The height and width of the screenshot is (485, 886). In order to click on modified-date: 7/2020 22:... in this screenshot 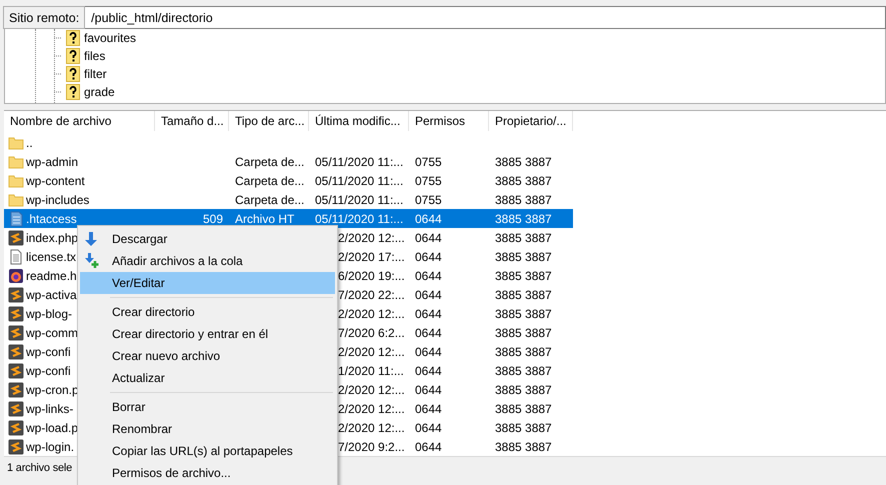, I will do `click(371, 295)`.